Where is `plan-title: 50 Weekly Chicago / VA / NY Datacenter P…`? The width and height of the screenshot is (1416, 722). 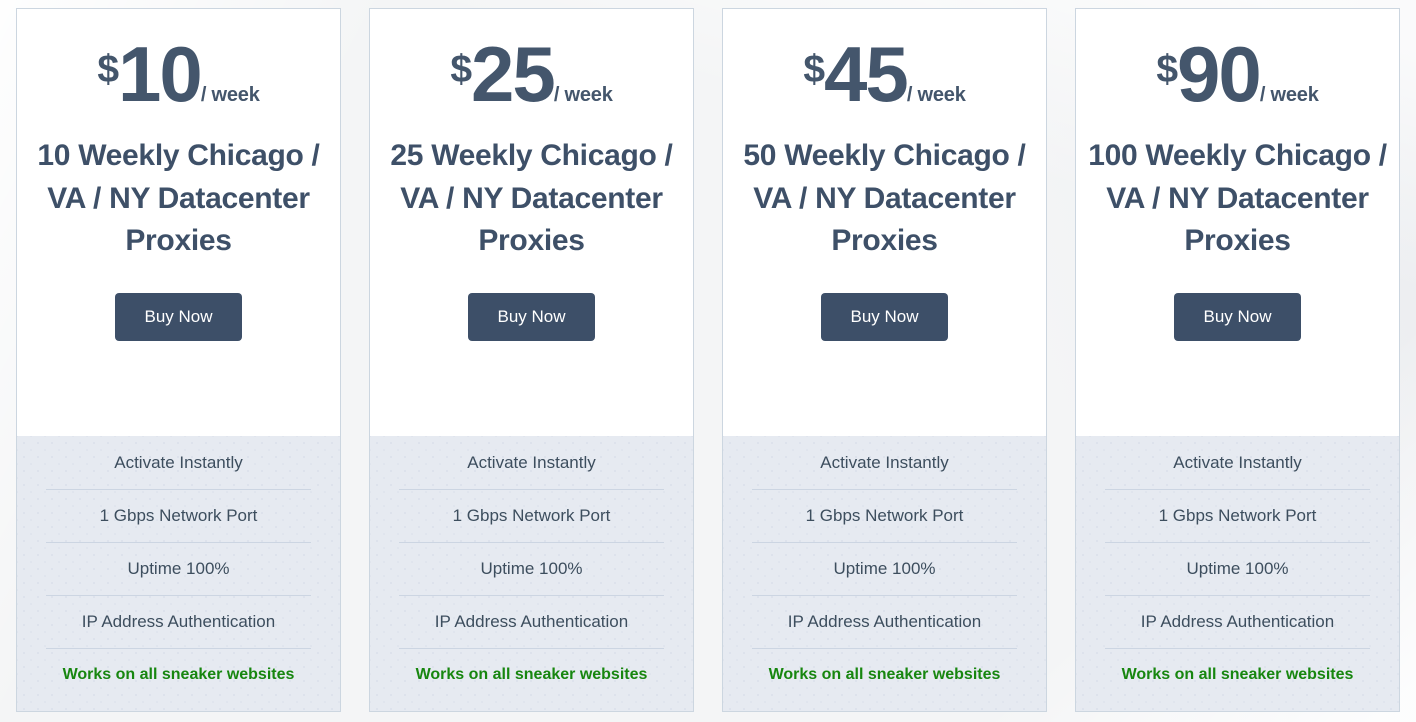
plan-title: 50 Weekly Chicago / VA / NY Datacenter P… is located at coordinates (884, 198).